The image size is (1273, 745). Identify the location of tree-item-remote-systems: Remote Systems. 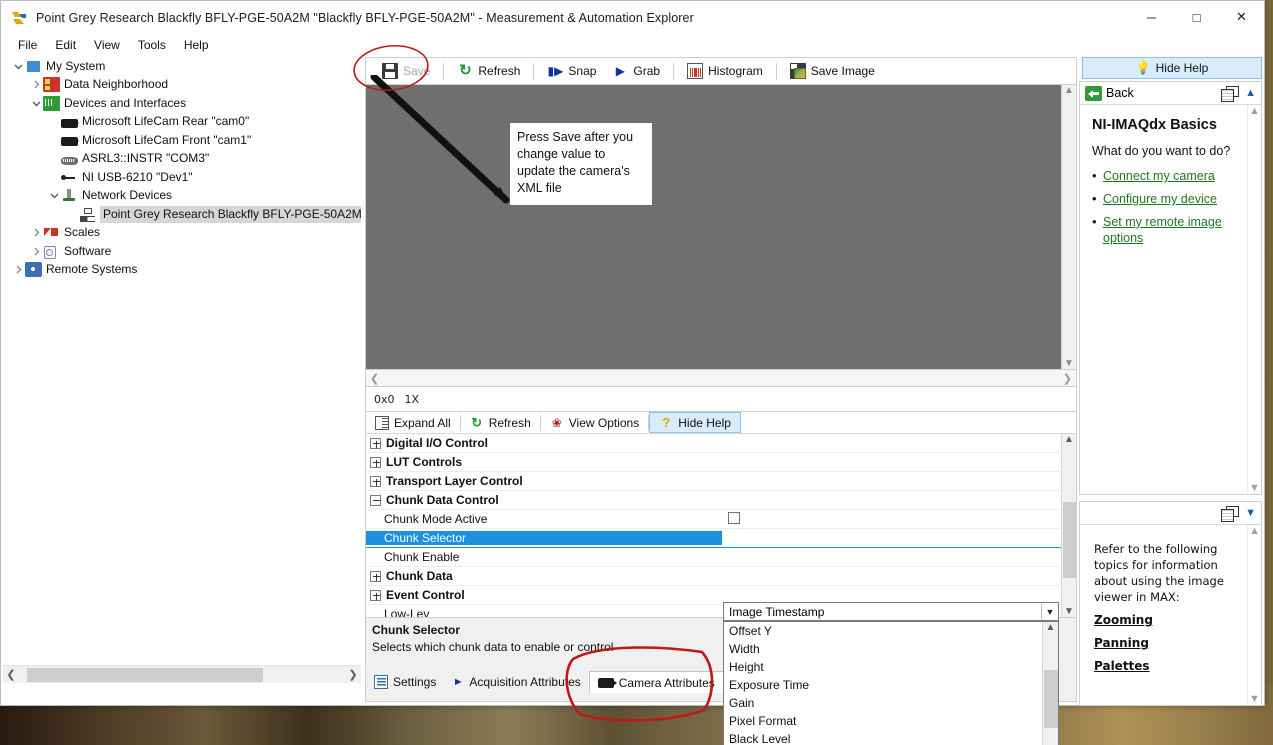
(182, 270).